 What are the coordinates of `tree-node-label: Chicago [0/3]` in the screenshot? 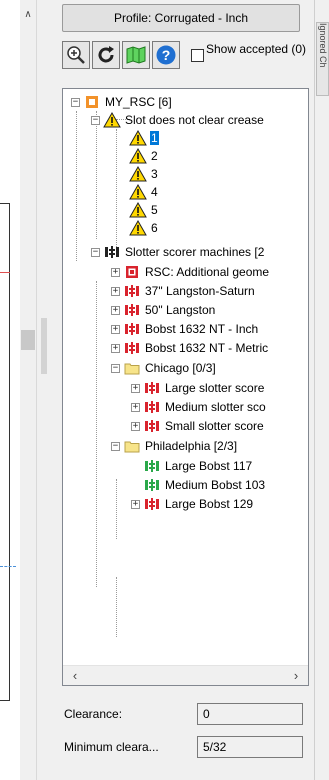 It's located at (180, 368).